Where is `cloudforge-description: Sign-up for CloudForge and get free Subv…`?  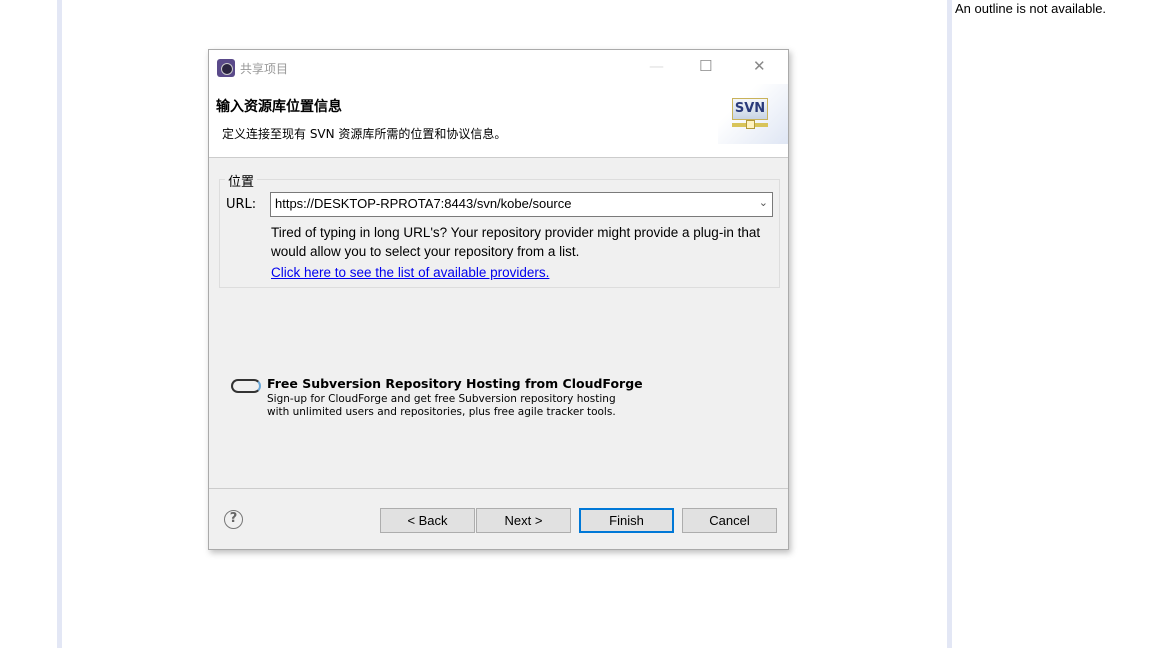 cloudforge-description: Sign-up for CloudForge and get free Subv… is located at coordinates (441, 406).